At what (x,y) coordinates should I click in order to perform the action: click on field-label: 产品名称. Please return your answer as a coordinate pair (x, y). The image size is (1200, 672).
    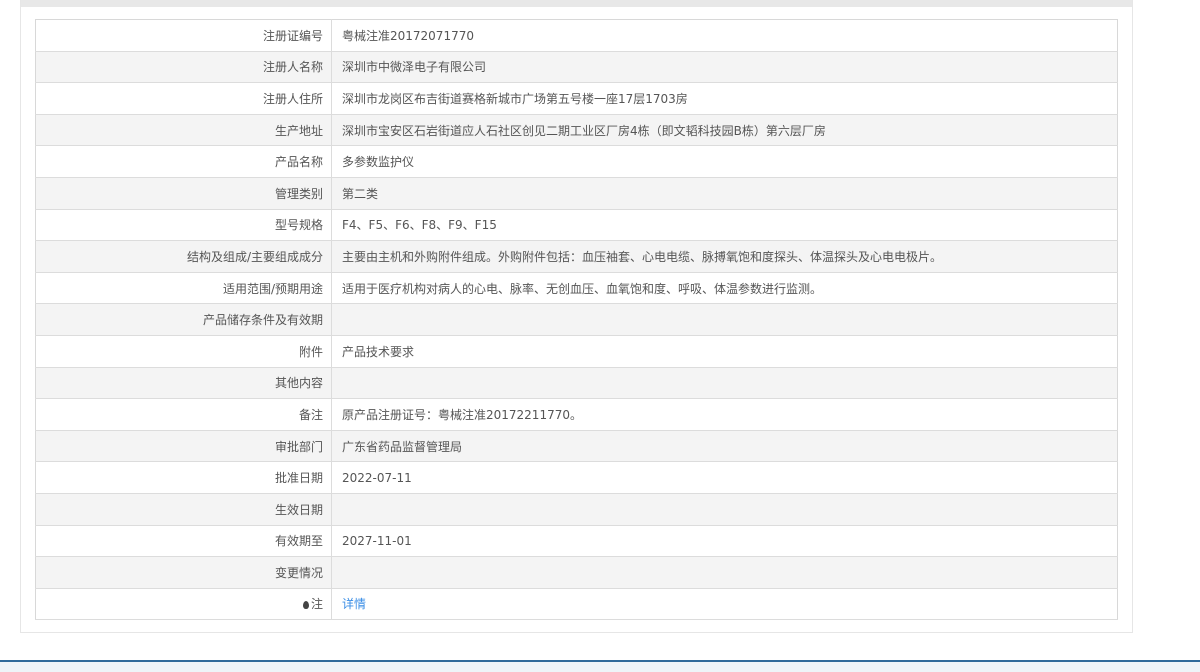
    Looking at the image, I should click on (183, 161).